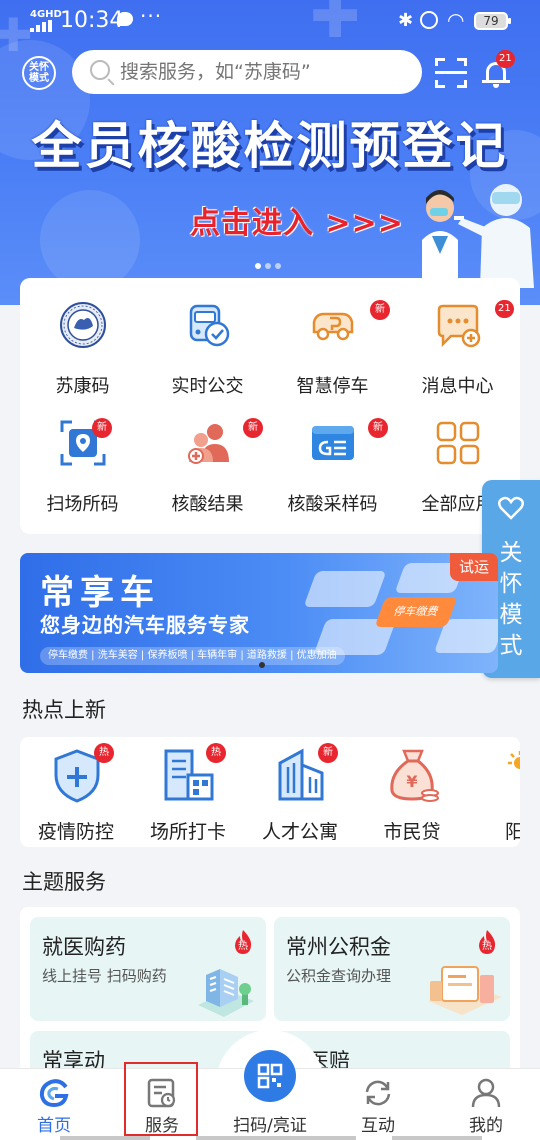  What do you see at coordinates (145, 625) in the screenshot?
I see `banner-subtitle: 您身边的汽车服务专家` at bounding box center [145, 625].